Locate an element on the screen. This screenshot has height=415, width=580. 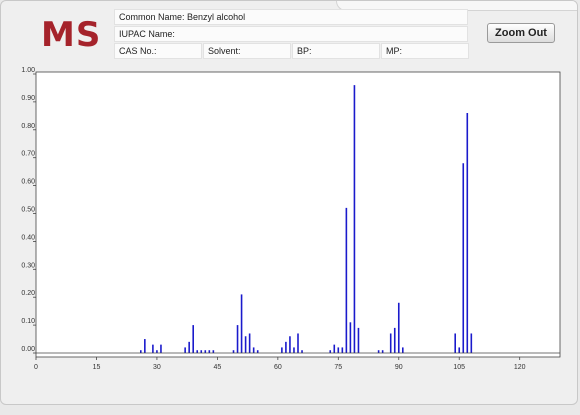
x-tick-label: 120 is located at coordinates (520, 367).